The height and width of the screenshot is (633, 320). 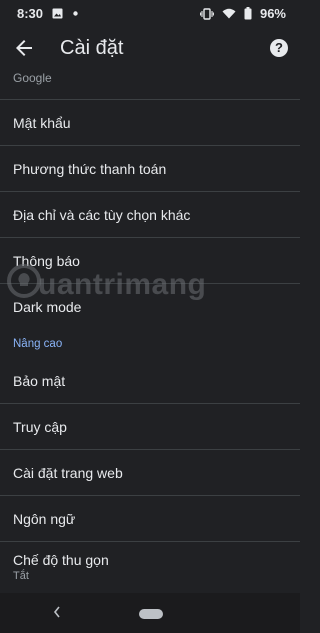 I want to click on dot-notification-icon, so click(x=75, y=13).